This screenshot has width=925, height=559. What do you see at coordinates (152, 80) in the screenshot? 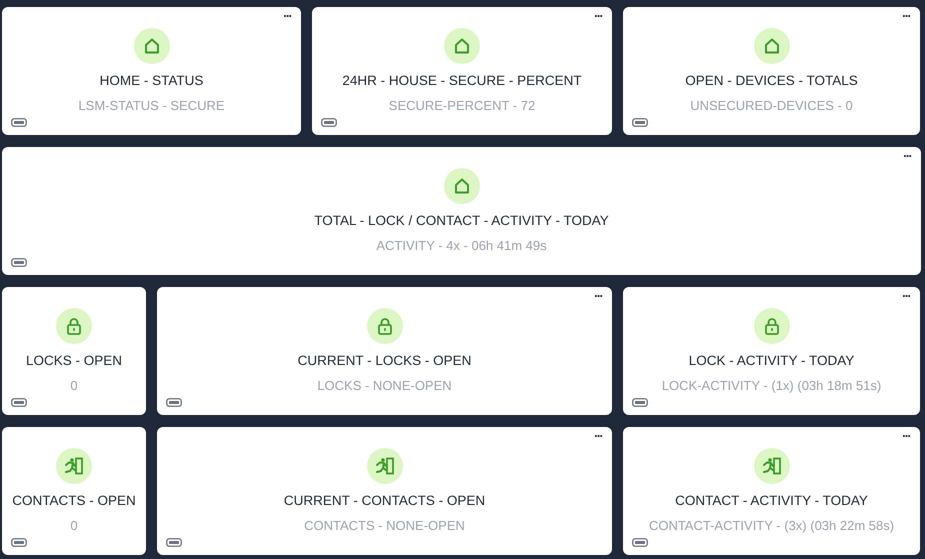
I see `tile-title: HOME - STATUS` at bounding box center [152, 80].